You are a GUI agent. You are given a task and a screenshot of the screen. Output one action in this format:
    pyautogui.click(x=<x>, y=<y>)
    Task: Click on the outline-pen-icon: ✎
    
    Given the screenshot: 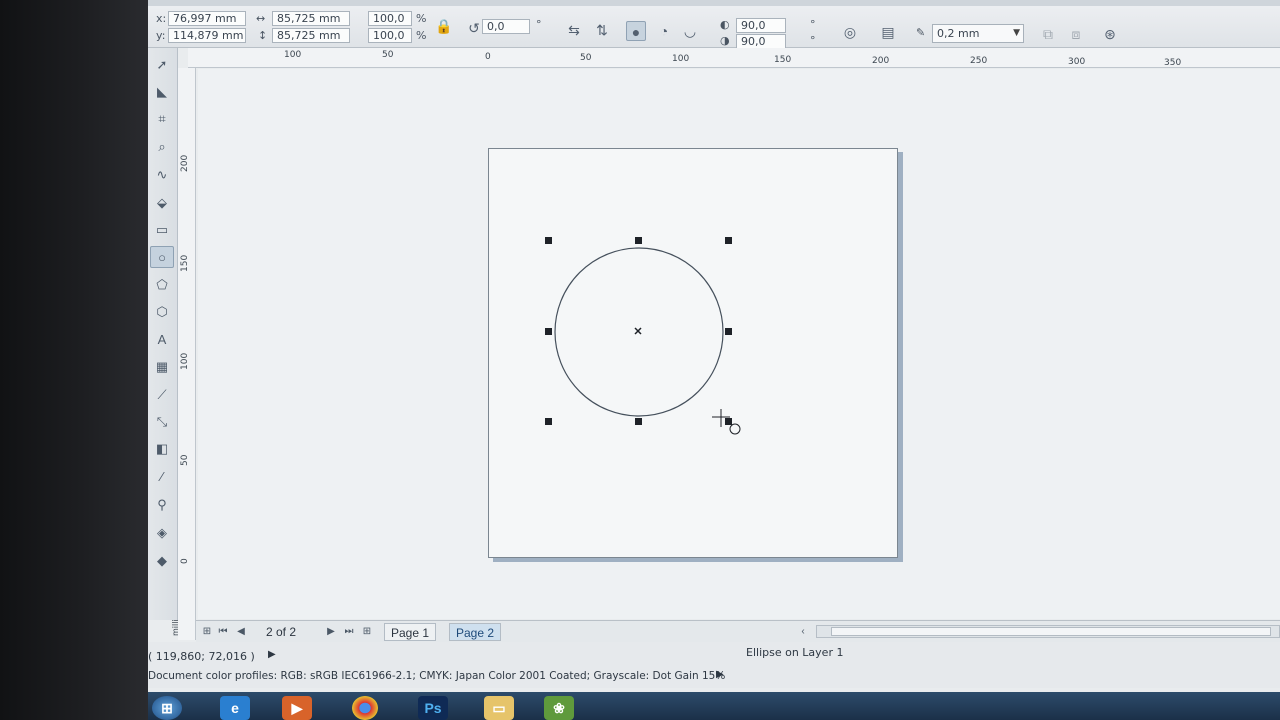 What is the action you would take?
    pyautogui.click(x=921, y=32)
    